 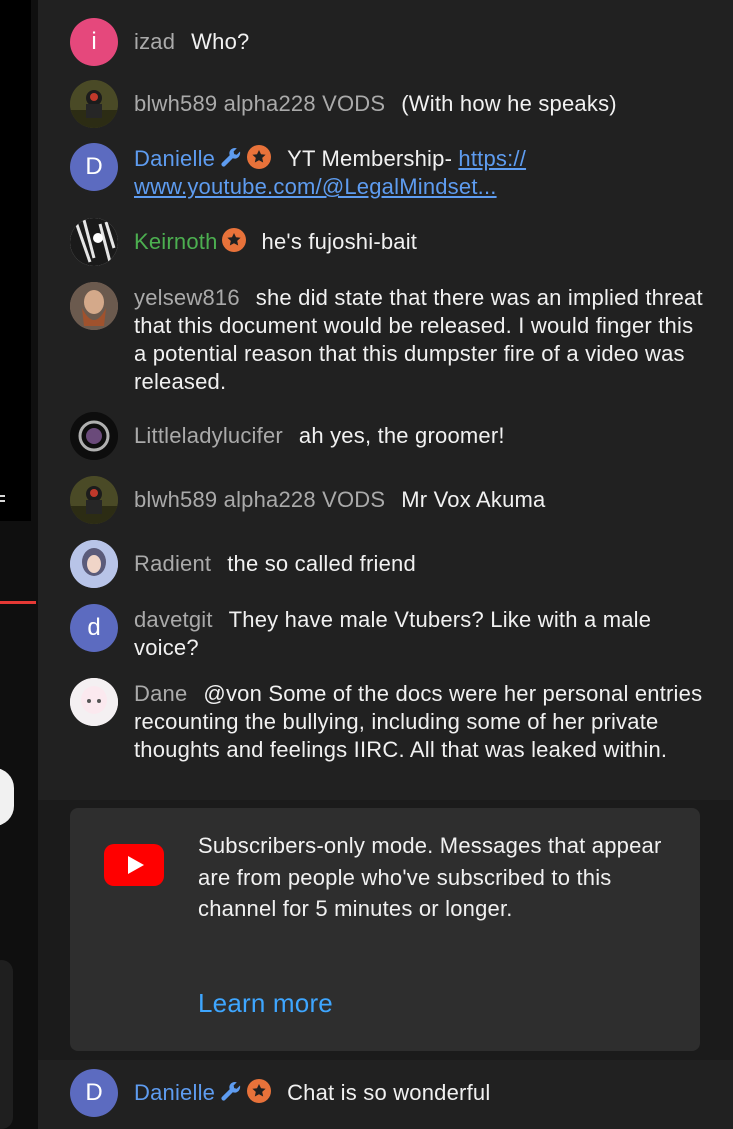 I want to click on message-text: (With how he speaks), so click(x=509, y=103).